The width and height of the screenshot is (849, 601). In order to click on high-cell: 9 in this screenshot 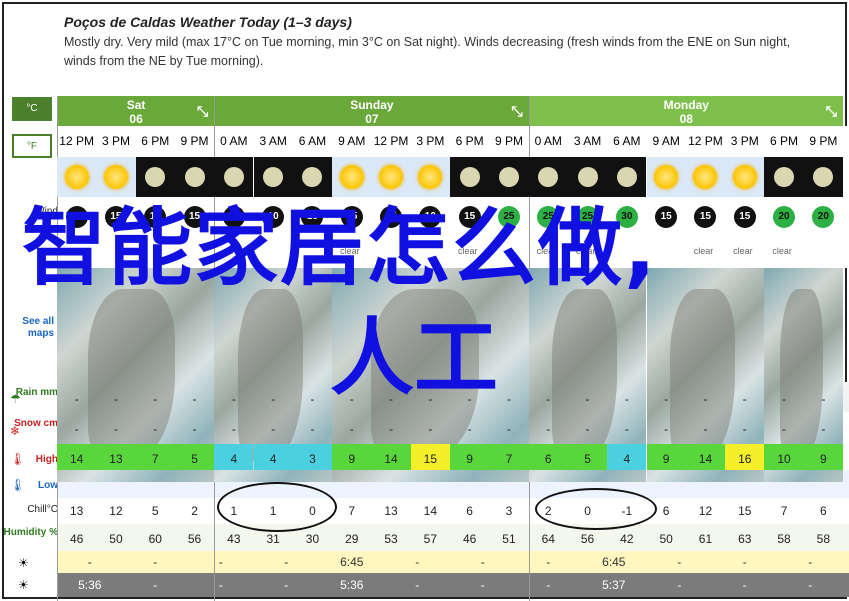, I will do `click(352, 459)`.